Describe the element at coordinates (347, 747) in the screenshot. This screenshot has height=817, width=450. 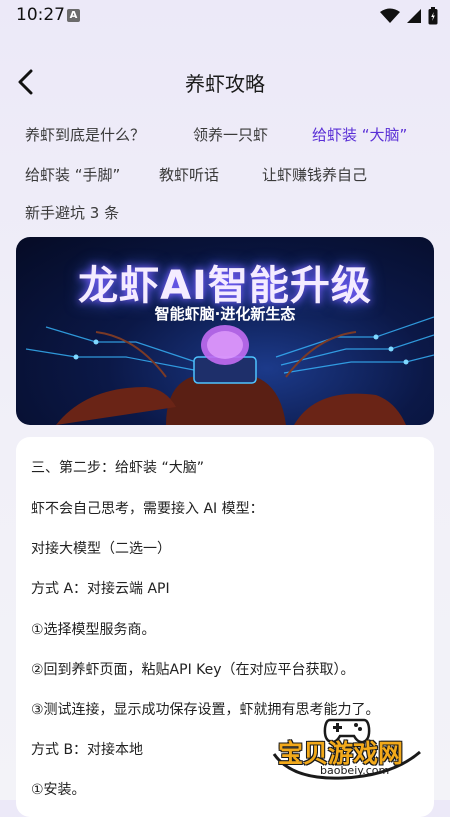
I see `watermark-logo: 宝贝游戏网 baobeiy.com` at that location.